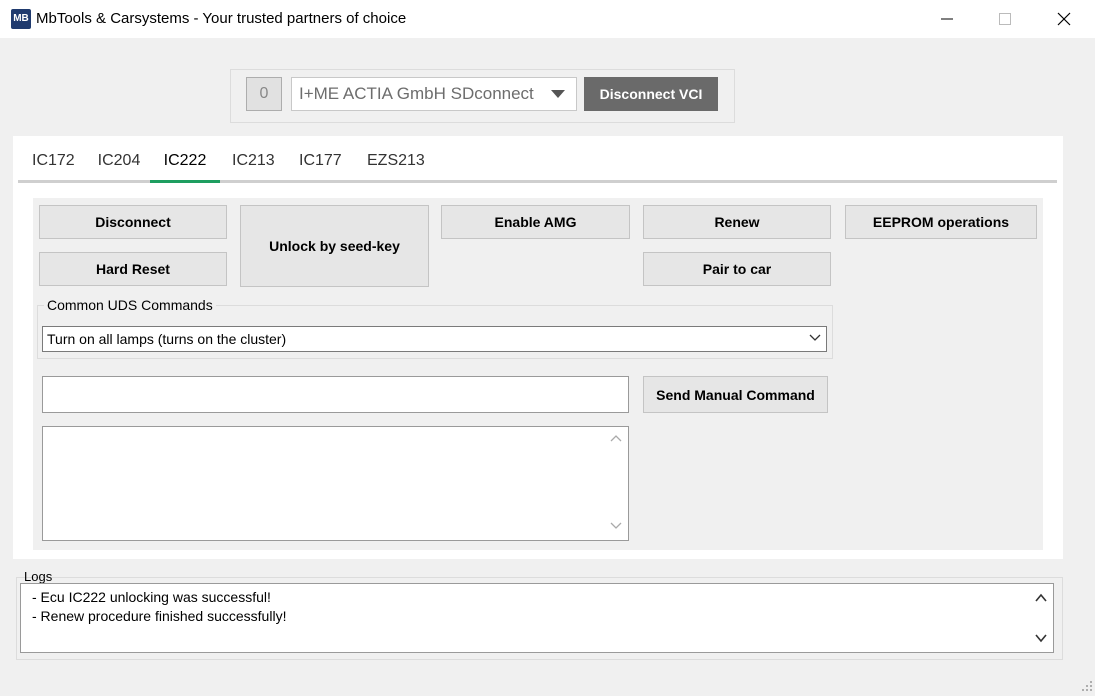  What do you see at coordinates (396, 165) in the screenshot?
I see `tab-ezs213: EZS213` at bounding box center [396, 165].